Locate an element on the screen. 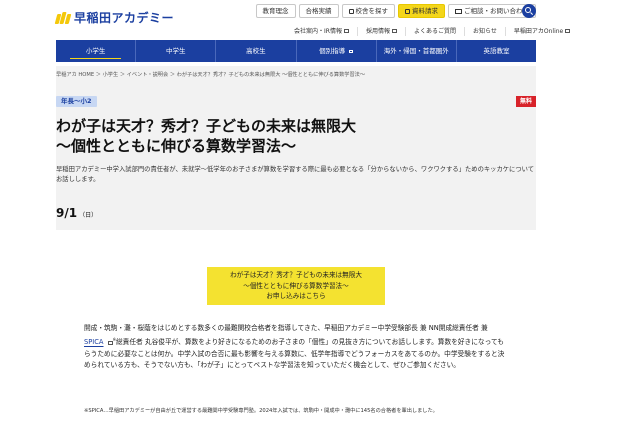 Image resolution: width=640 pixels, height=426 pixels. free-badge: 無料 is located at coordinates (525, 101).